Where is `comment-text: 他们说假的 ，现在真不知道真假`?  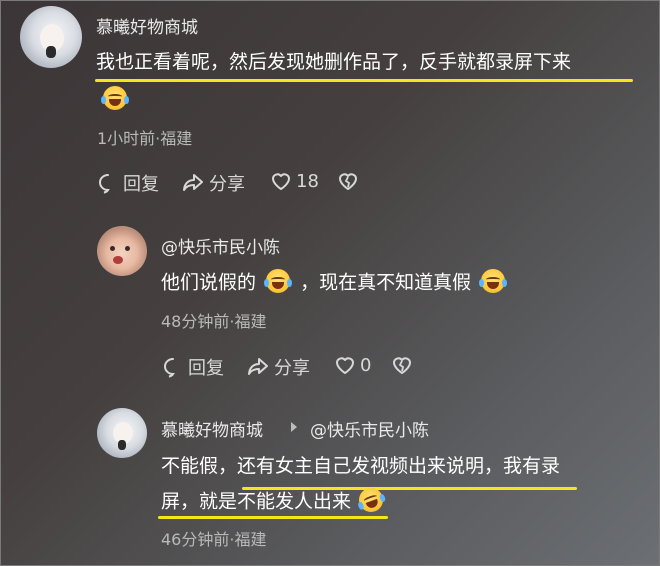 comment-text: 他们说假的 ，现在真不知道真假 is located at coordinates (334, 282).